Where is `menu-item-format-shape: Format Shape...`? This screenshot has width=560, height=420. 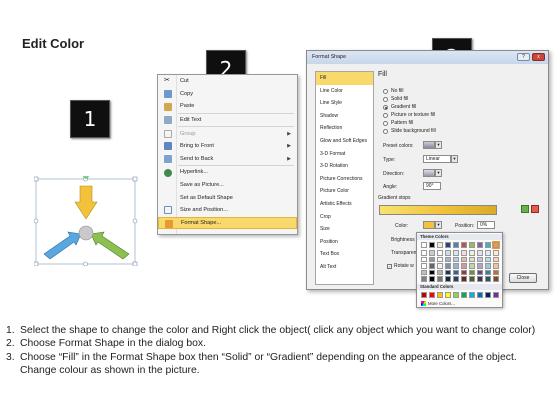 menu-item-format-shape: Format Shape... is located at coordinates (227, 223).